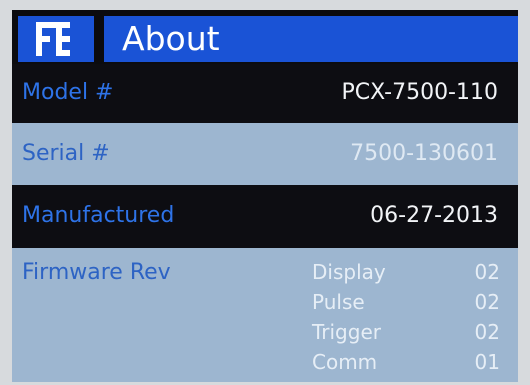 This screenshot has width=530, height=385. I want to click on brand-logo-icon, so click(53, 39).